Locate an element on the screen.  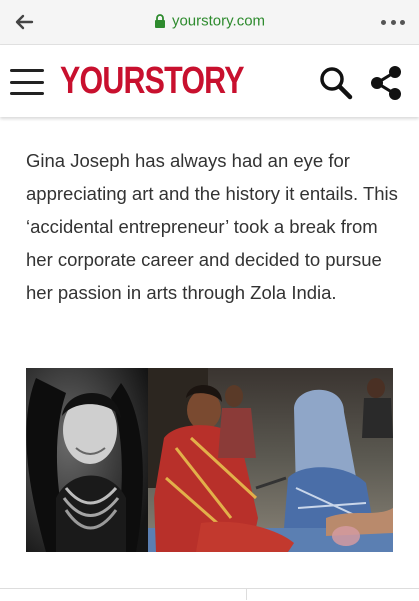
share-button is located at coordinates (386, 83).